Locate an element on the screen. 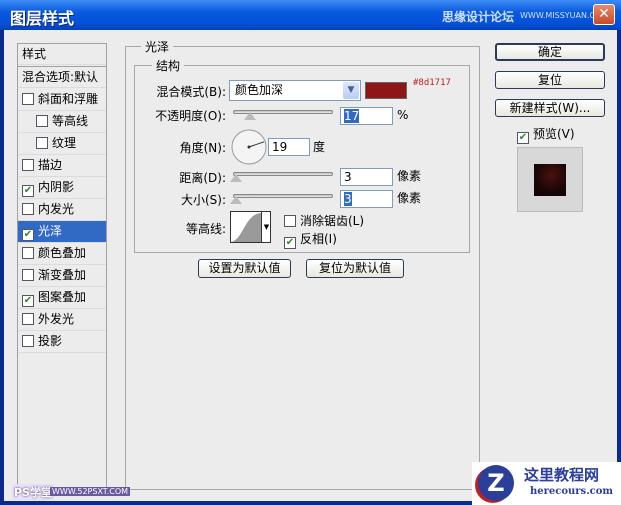 The width and height of the screenshot is (621, 505). opacity-unit: % is located at coordinates (403, 115).